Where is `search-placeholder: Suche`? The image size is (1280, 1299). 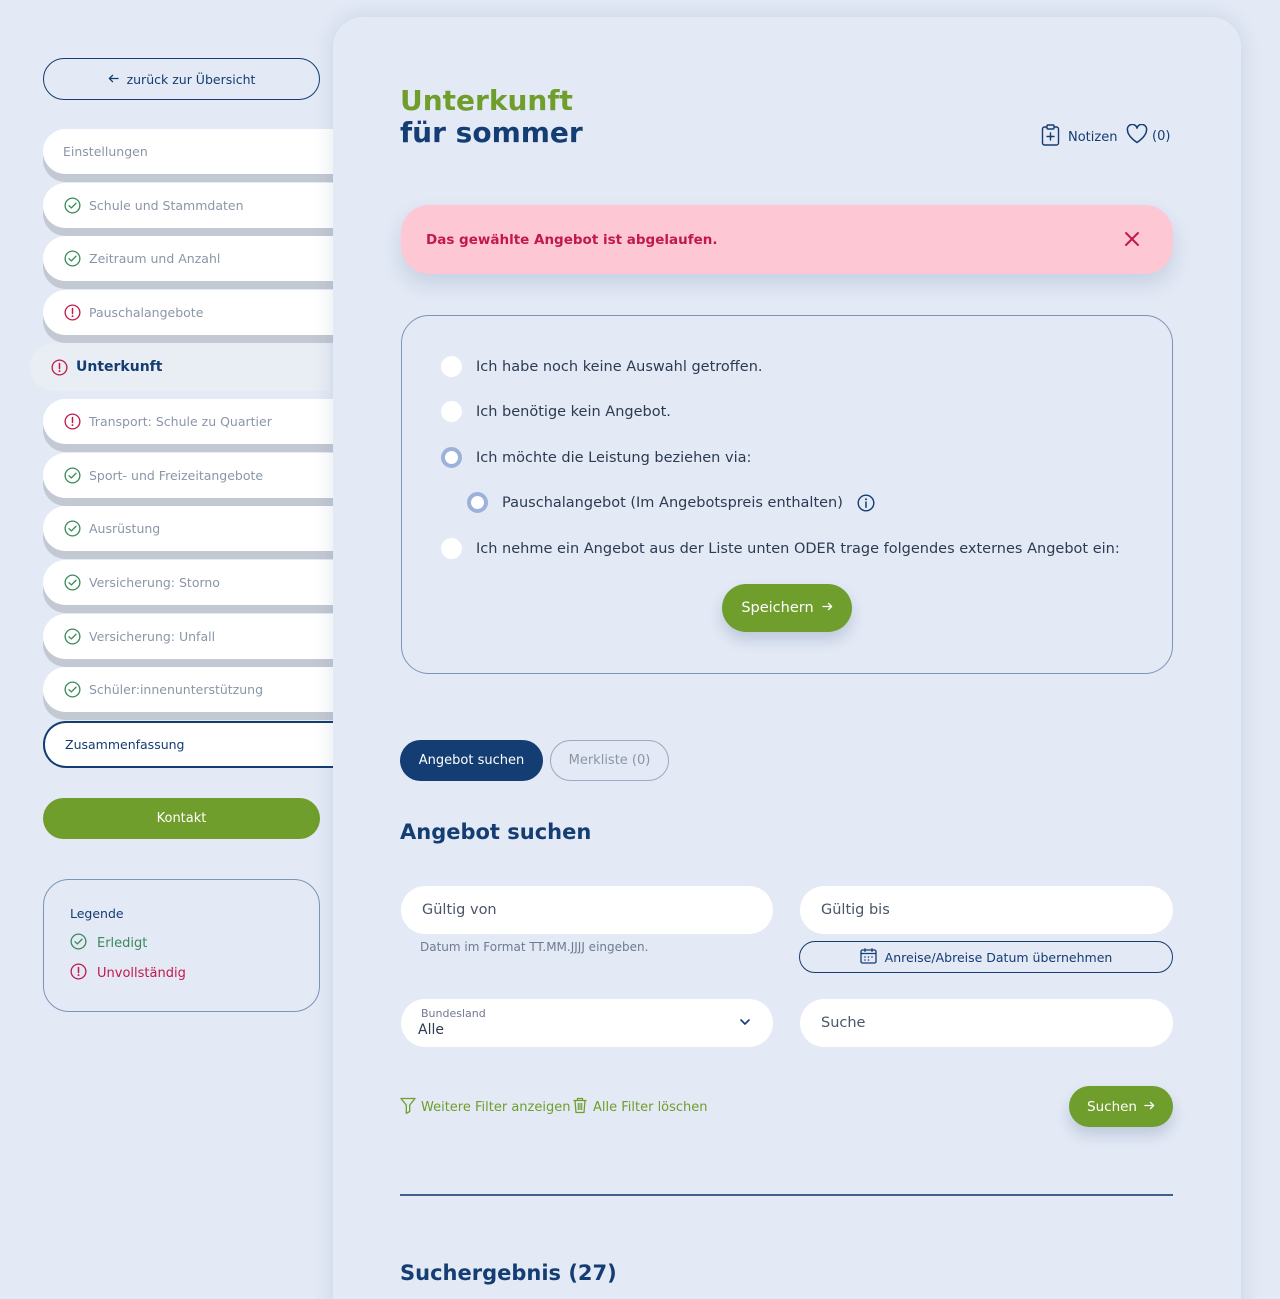 search-placeholder: Suche is located at coordinates (843, 1023).